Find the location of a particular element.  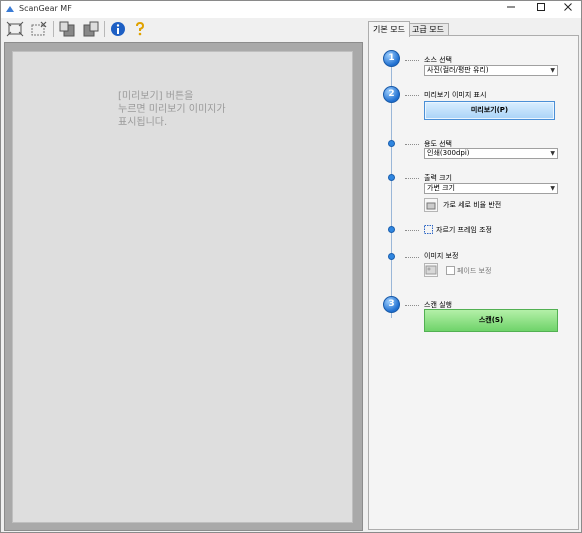

image-correction-label: 이미지 보정 is located at coordinates (441, 256).